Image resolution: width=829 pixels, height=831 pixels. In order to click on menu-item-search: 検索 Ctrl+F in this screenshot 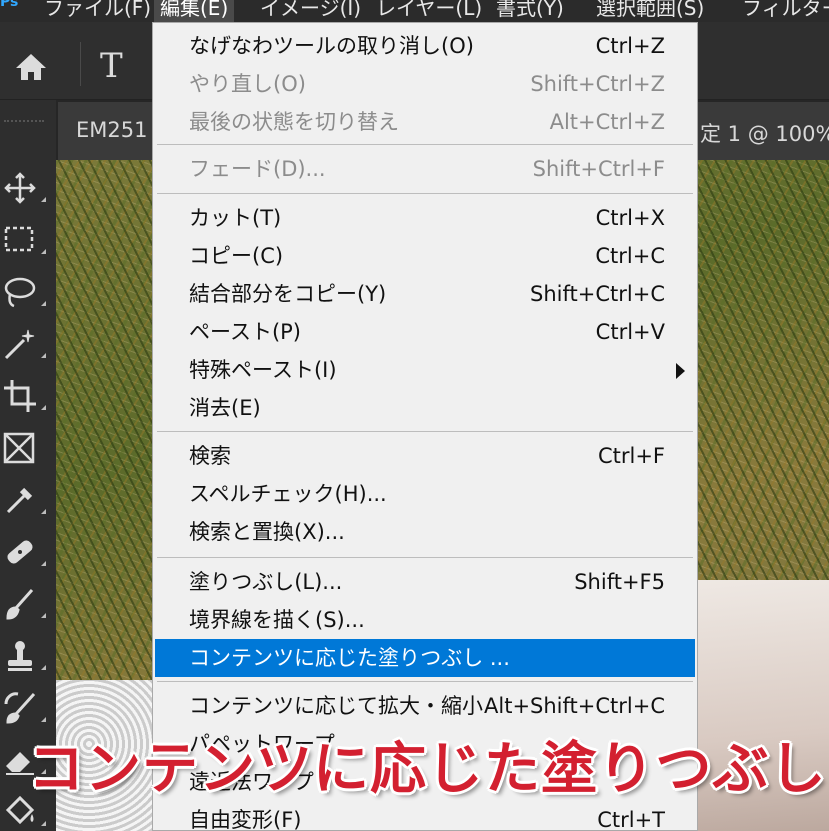, I will do `click(425, 456)`.